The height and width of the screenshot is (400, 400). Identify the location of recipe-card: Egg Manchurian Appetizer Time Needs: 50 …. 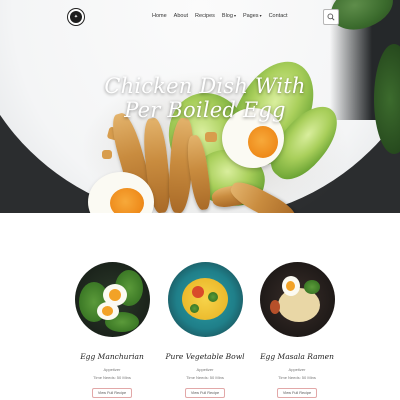
(112, 330).